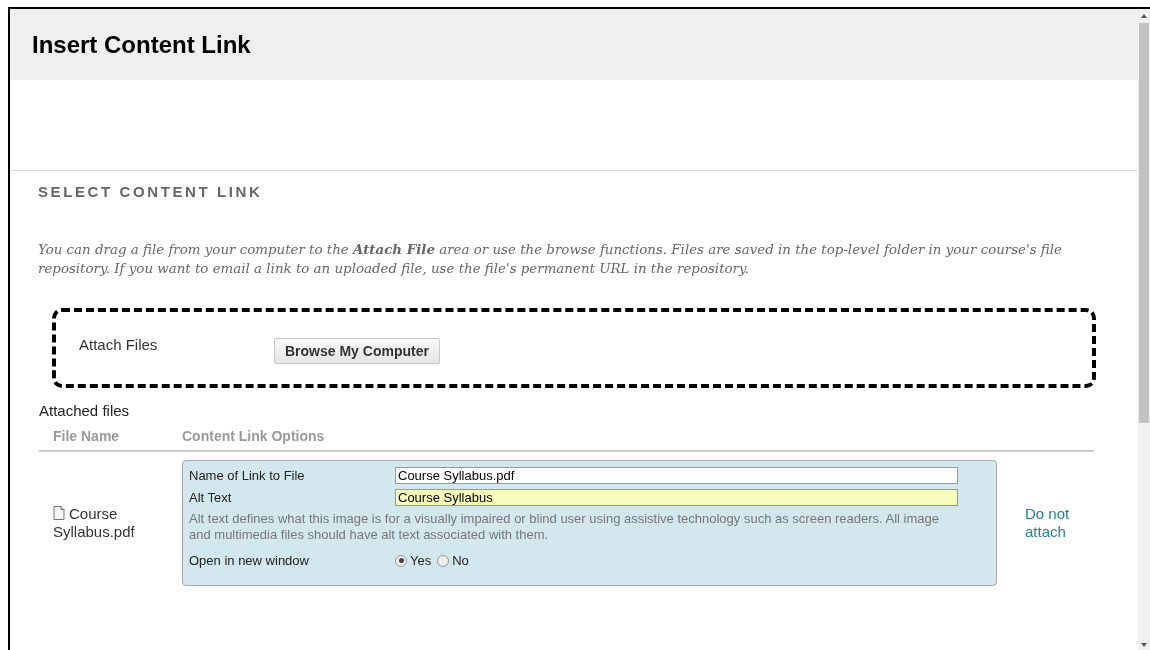 This screenshot has width=1150, height=650. Describe the element at coordinates (413, 560) in the screenshot. I see `radio-option: Yes` at that location.